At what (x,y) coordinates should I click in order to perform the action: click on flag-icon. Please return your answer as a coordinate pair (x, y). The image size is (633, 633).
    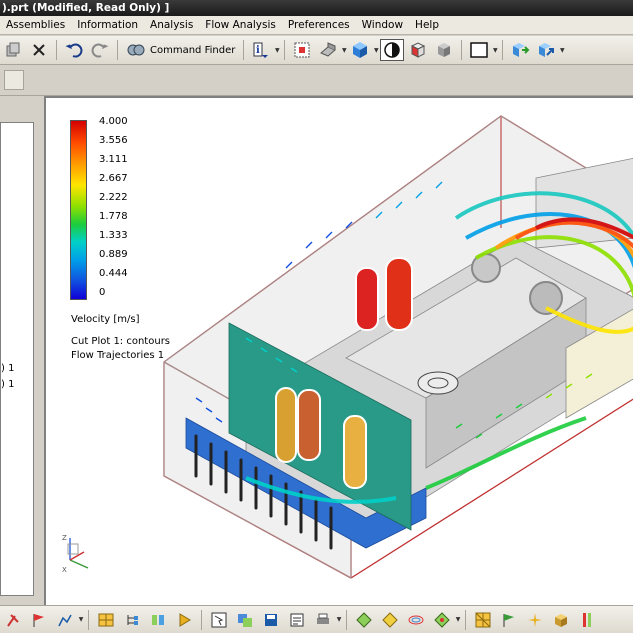
    Looking at the image, I should click on (39, 620).